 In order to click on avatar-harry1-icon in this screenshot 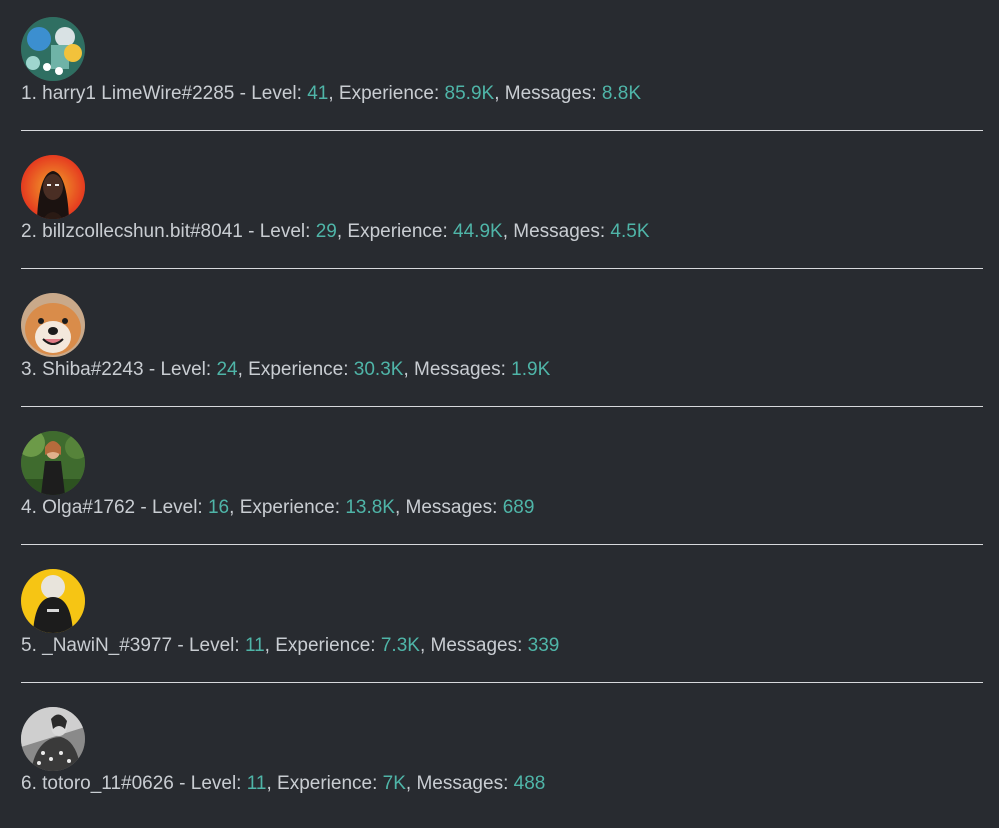, I will do `click(53, 49)`.